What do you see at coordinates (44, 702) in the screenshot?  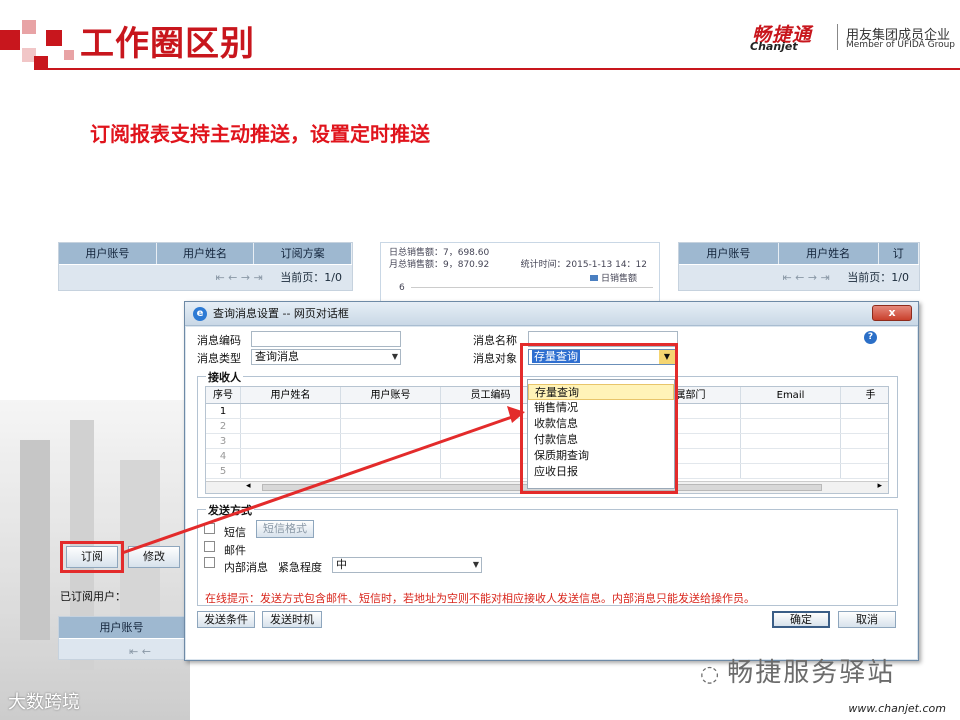 I see `watermark: 大数跨境` at bounding box center [44, 702].